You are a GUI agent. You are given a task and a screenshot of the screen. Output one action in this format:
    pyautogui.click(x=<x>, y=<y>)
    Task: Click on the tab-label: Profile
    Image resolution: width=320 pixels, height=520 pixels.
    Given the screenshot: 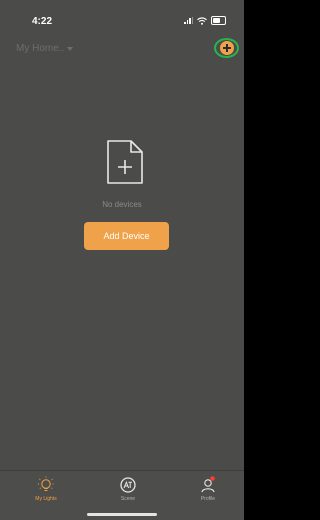 What is the action you would take?
    pyautogui.click(x=208, y=499)
    